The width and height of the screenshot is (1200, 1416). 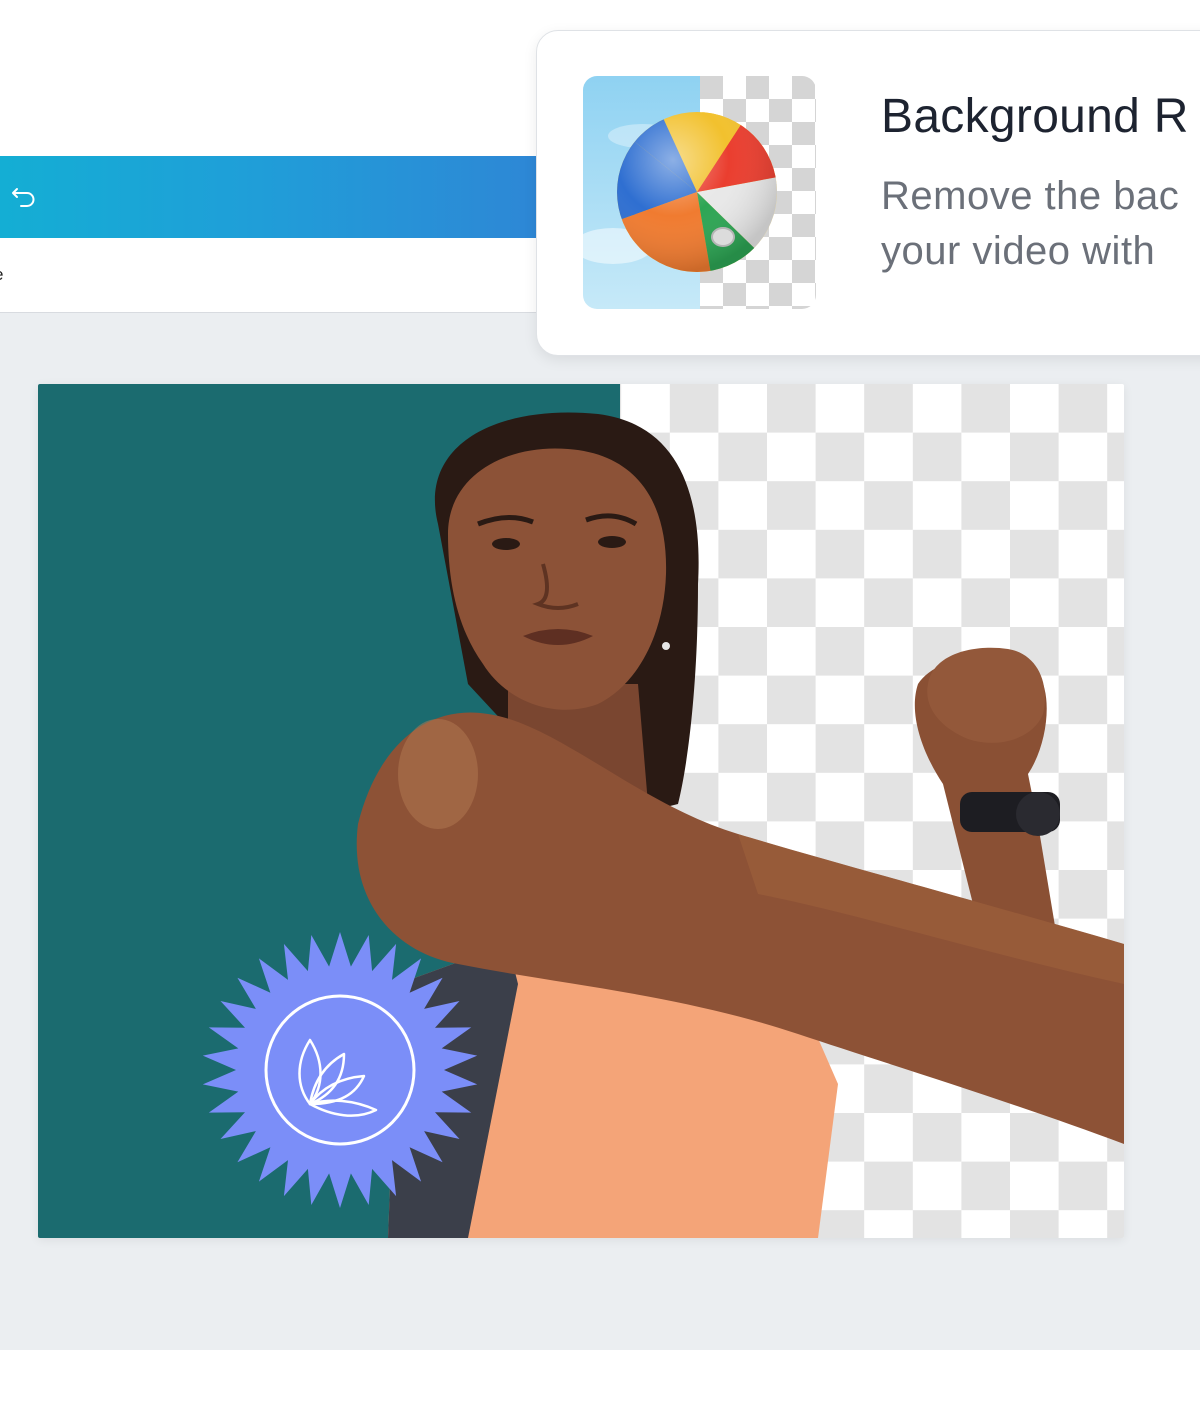 I want to click on card-description: Remove the bac your video with, so click(x=1040, y=224).